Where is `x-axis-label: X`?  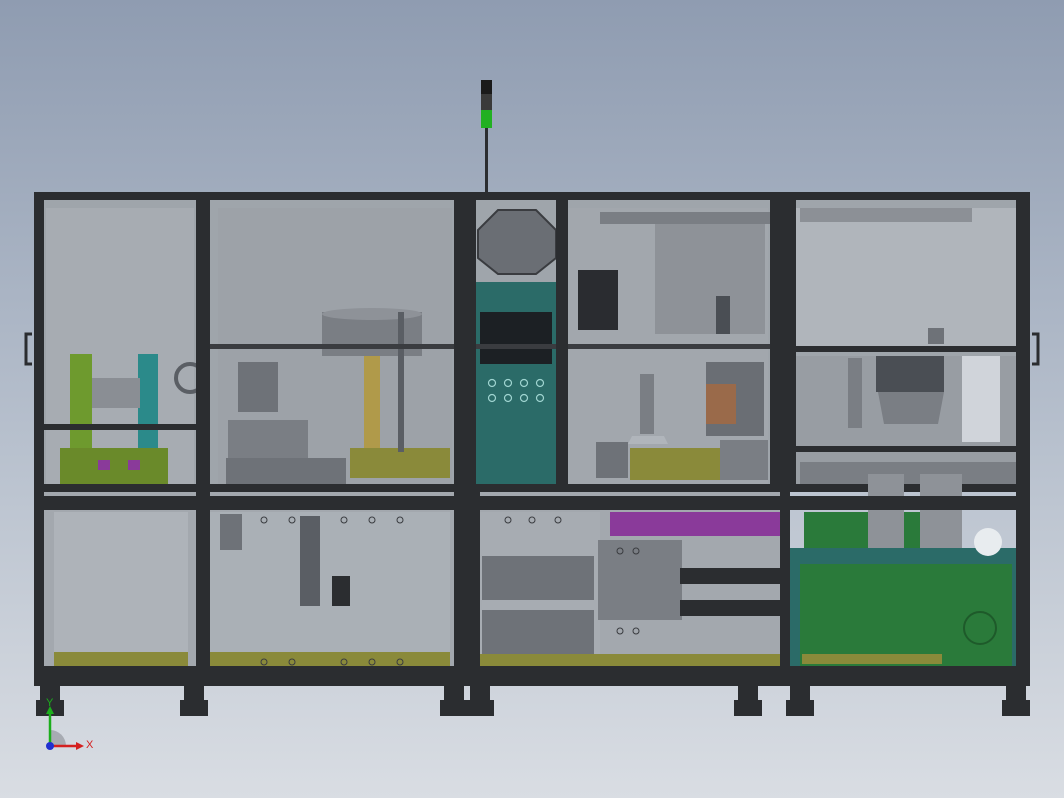 x-axis-label: X is located at coordinates (90, 745).